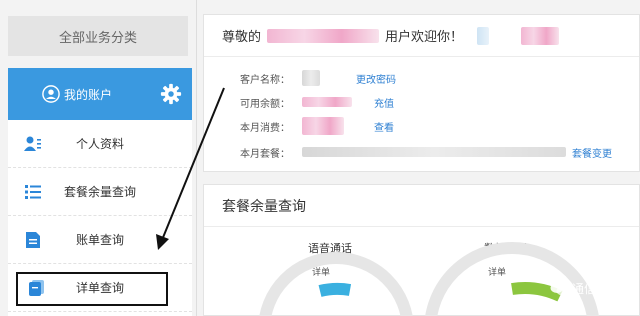 This screenshot has height=316, width=640. I want to click on annotation-arrow, so click(193, 164).